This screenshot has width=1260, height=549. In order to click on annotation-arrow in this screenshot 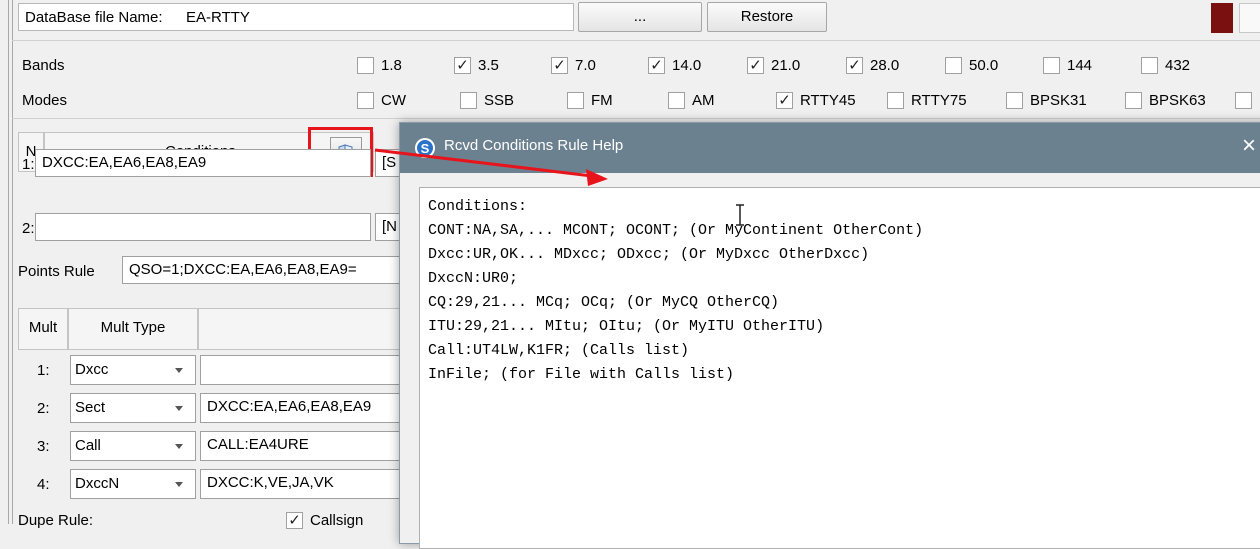, I will do `click(483, 163)`.